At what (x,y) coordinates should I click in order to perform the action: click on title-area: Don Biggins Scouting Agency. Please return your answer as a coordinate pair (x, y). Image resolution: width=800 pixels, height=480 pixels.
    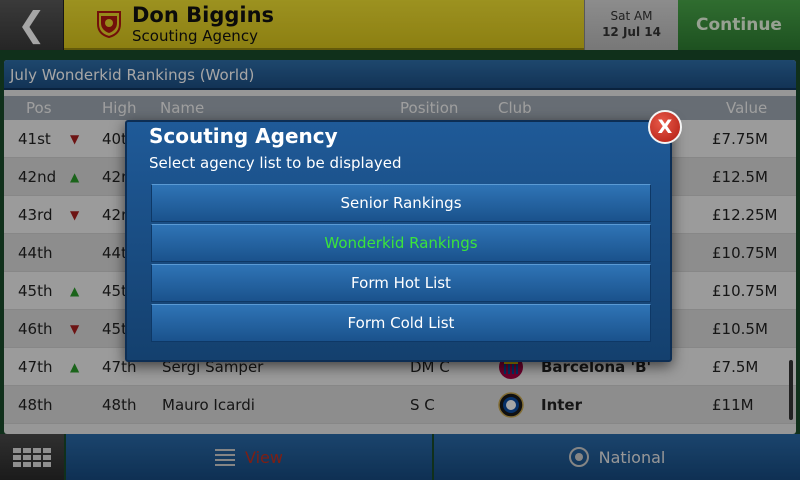
    Looking at the image, I should click on (324, 25).